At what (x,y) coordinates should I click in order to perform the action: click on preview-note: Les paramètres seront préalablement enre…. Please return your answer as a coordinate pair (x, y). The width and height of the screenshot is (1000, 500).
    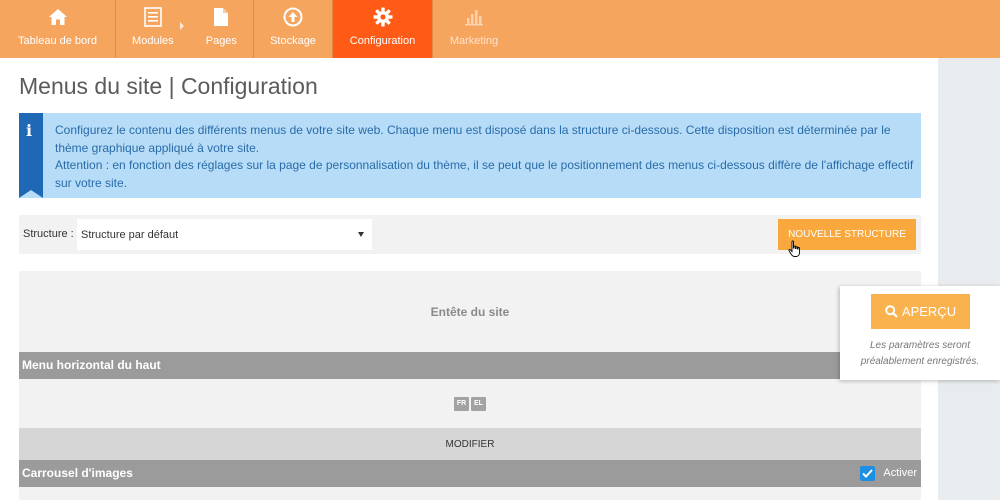
    Looking at the image, I should click on (920, 353).